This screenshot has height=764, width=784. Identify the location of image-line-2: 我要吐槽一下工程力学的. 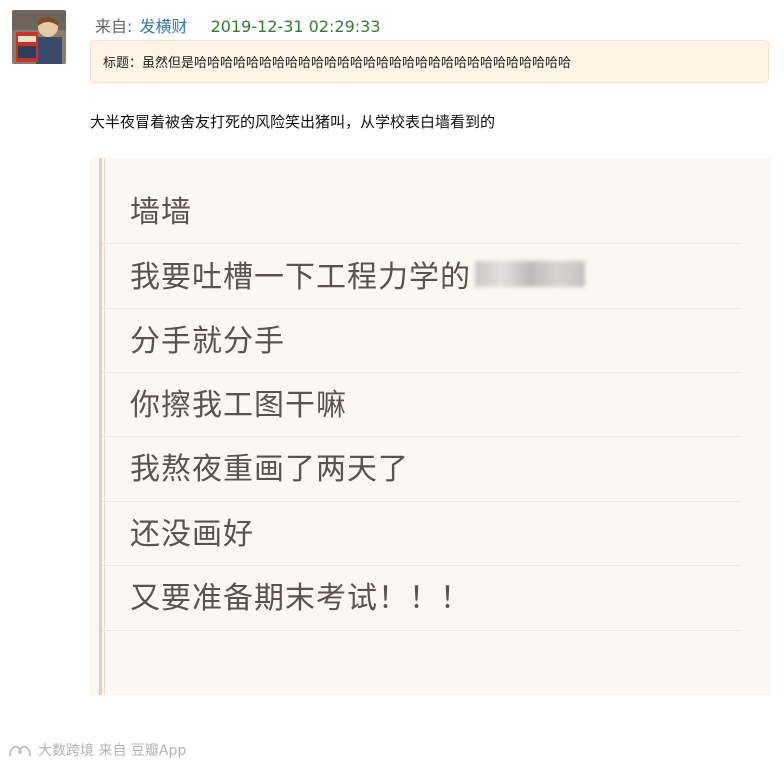
(435, 274).